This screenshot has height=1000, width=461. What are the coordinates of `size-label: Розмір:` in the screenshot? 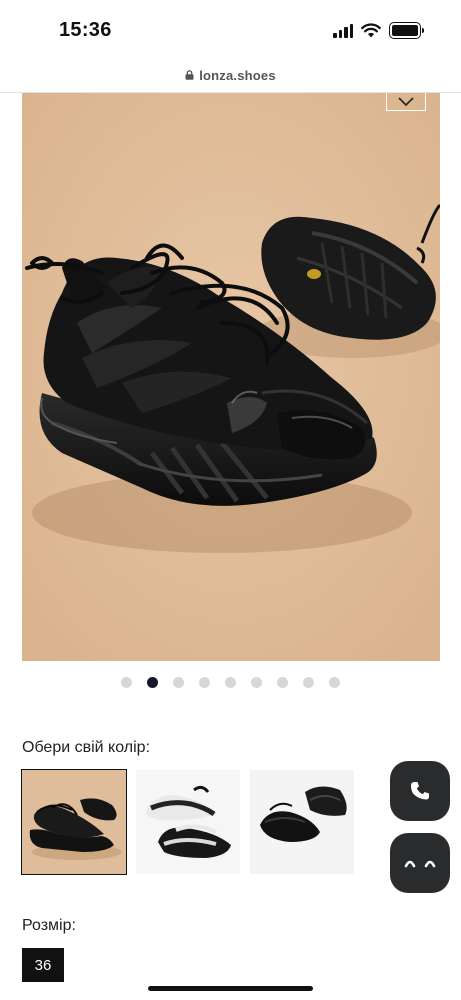 It's located at (49, 925).